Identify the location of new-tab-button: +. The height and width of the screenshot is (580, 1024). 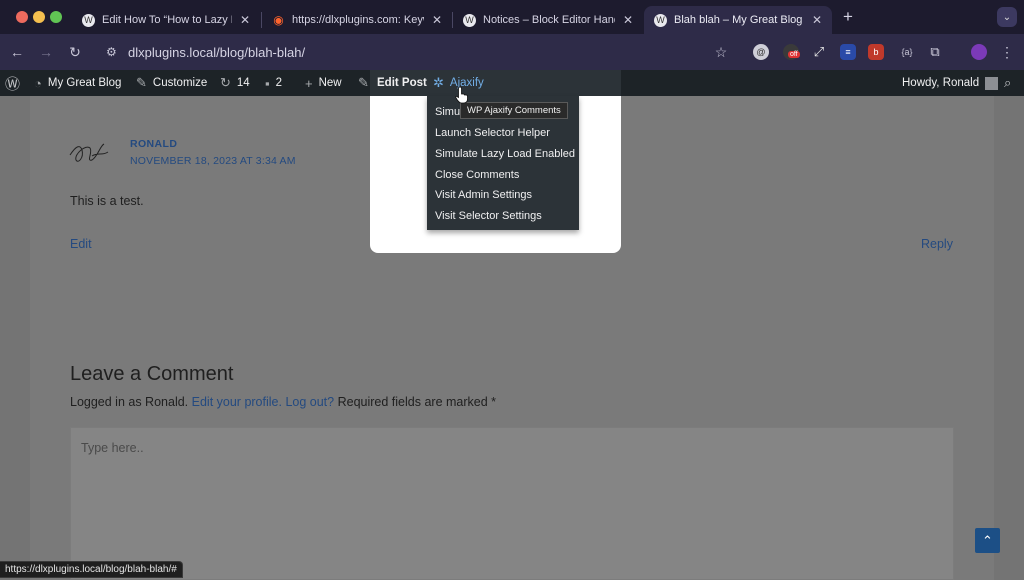
(848, 17).